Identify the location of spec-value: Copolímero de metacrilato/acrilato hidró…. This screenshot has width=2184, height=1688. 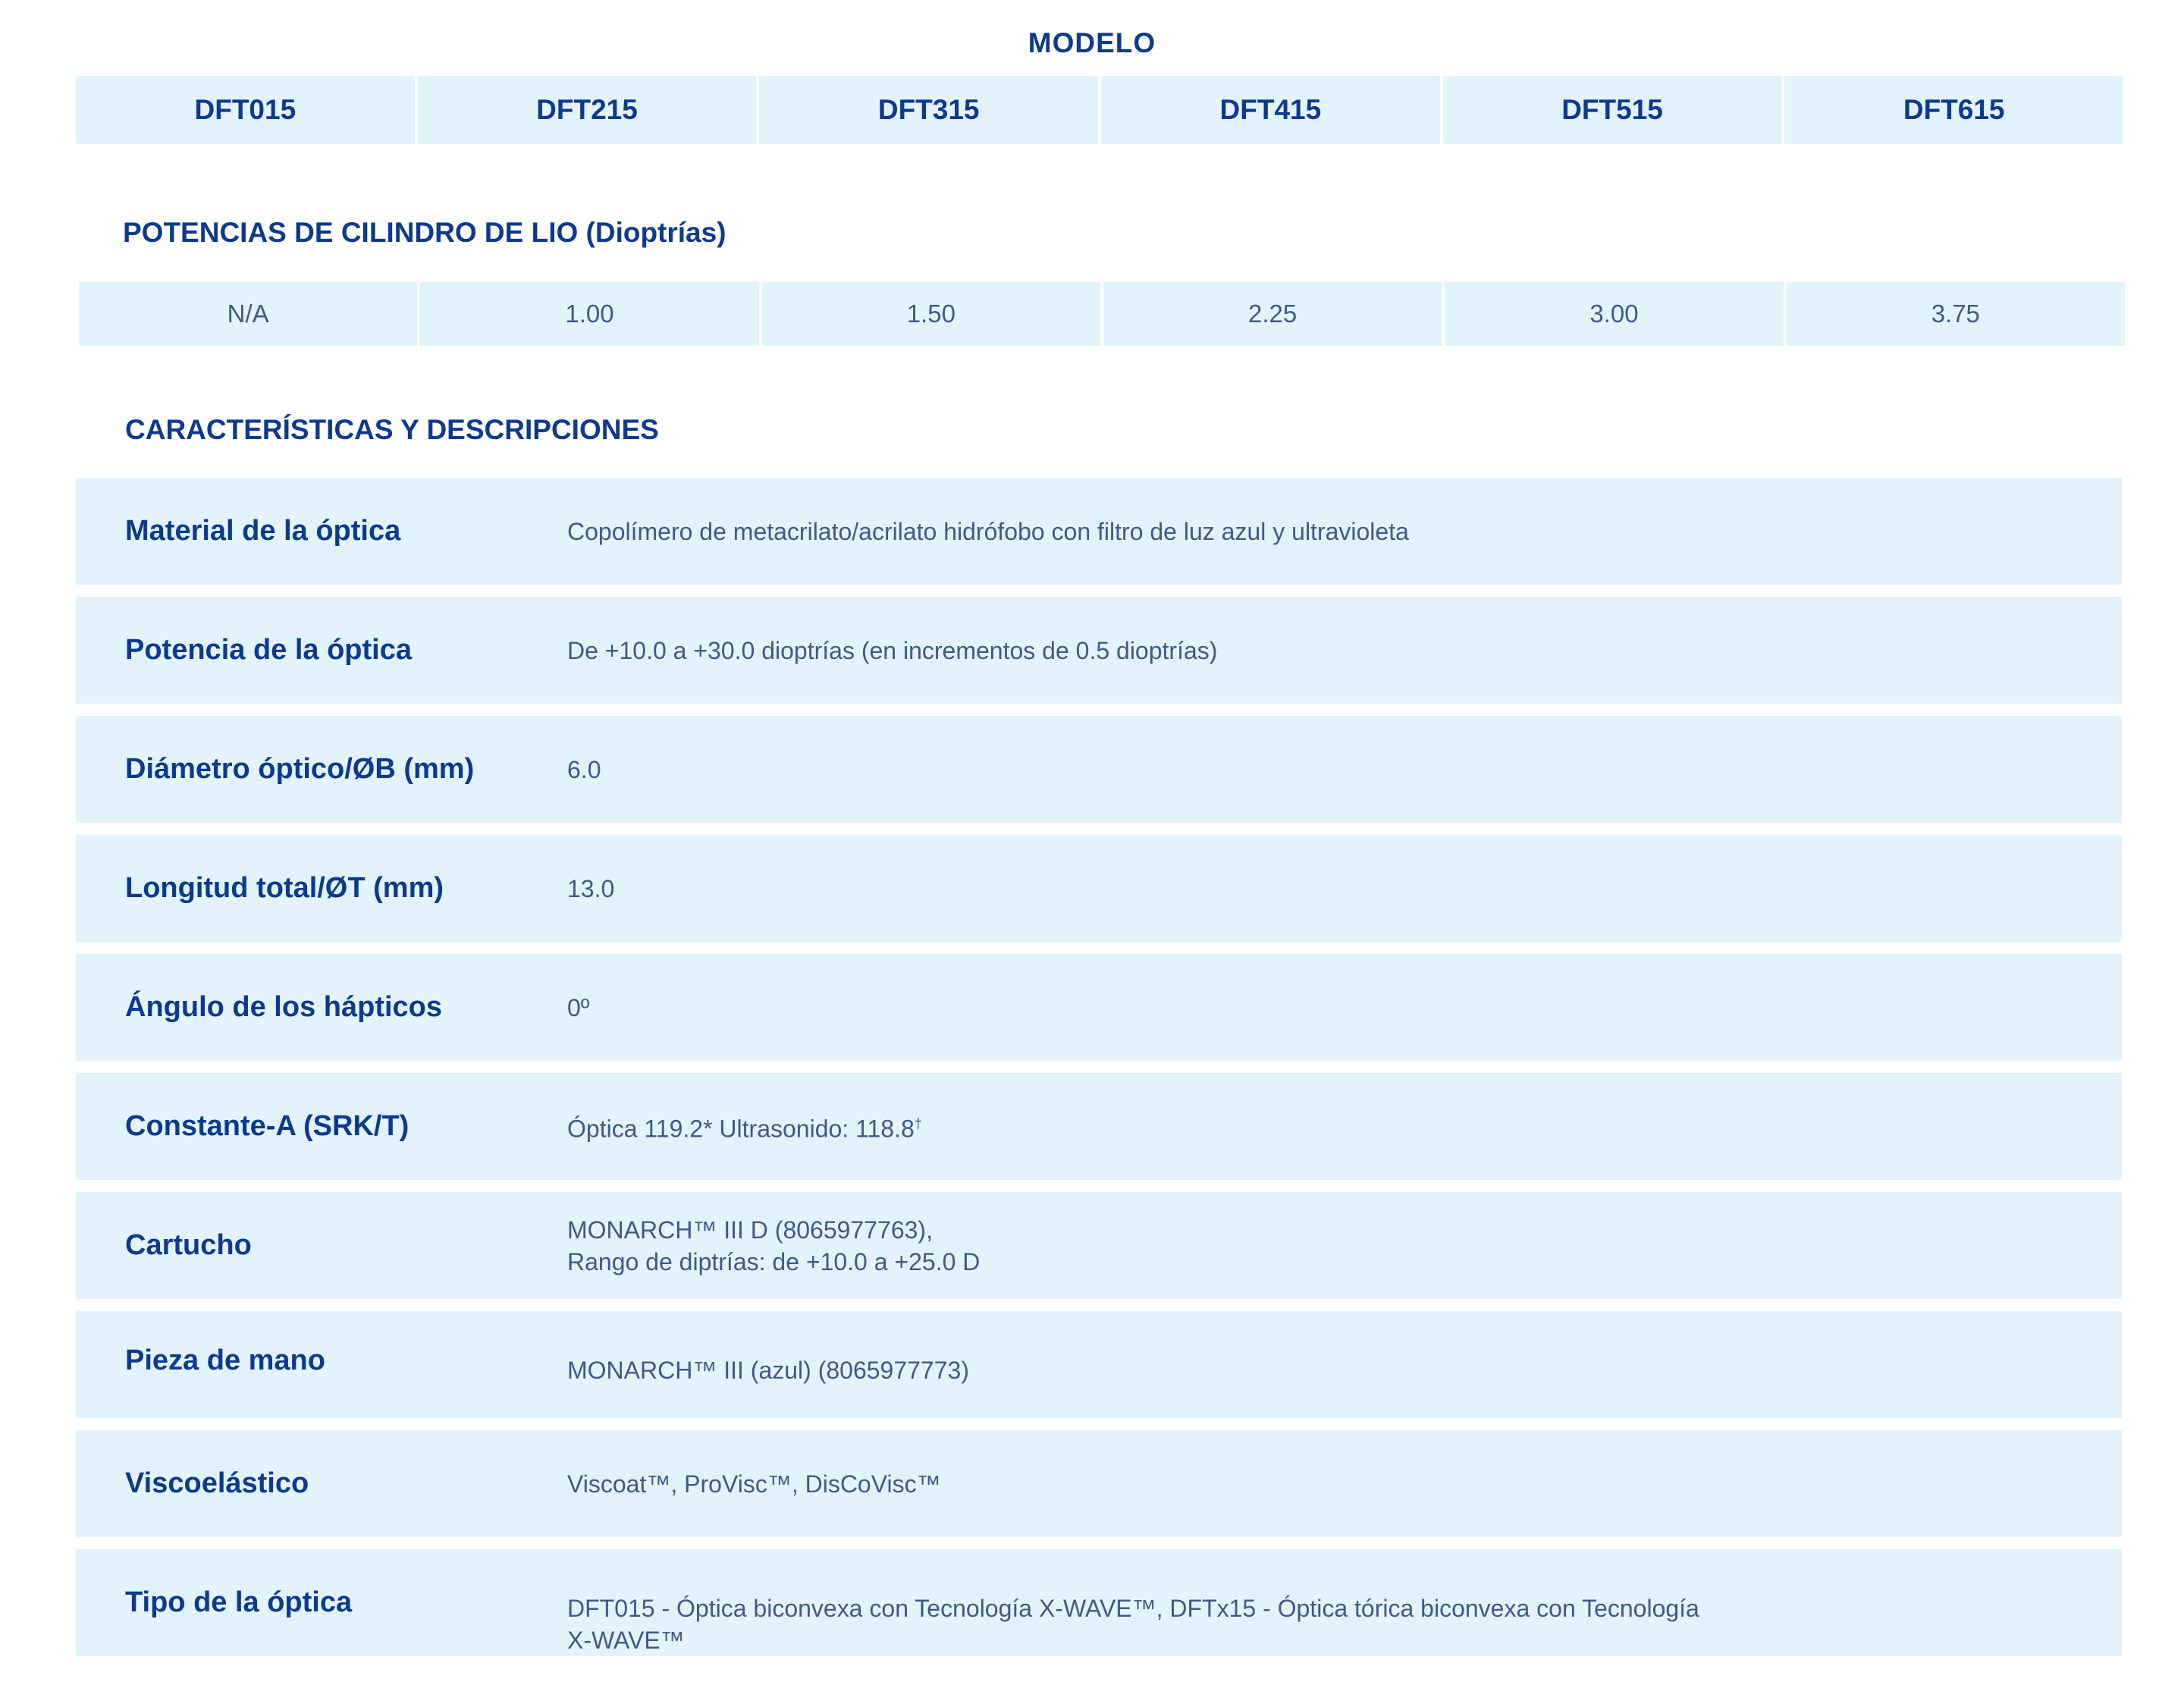
(1306, 531).